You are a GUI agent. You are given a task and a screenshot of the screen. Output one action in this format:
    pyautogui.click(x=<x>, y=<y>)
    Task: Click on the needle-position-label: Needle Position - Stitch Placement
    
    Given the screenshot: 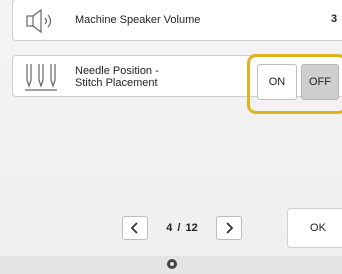 What is the action you would take?
    pyautogui.click(x=117, y=77)
    